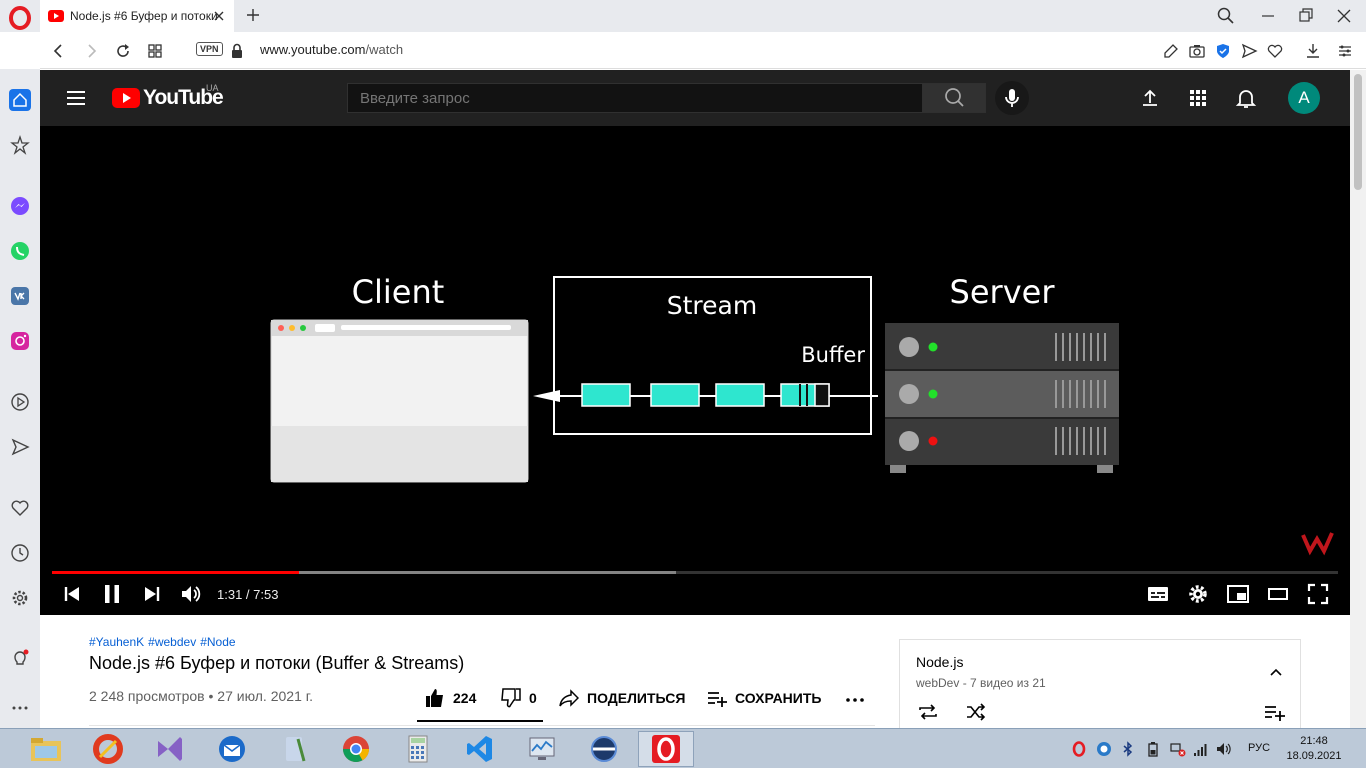  I want to click on server-label: Server, so click(1003, 292).